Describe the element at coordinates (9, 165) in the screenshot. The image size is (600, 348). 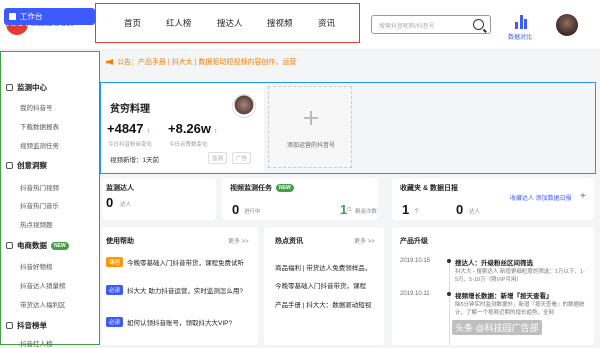
I see `bulb-icon` at that location.